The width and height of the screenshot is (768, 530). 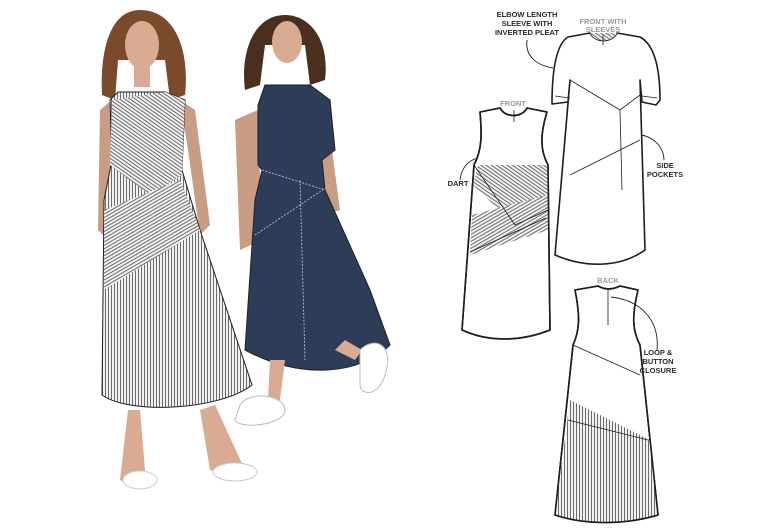 What do you see at coordinates (603, 29) in the screenshot?
I see `front-with-sleeves-label-2: SLEEVES` at bounding box center [603, 29].